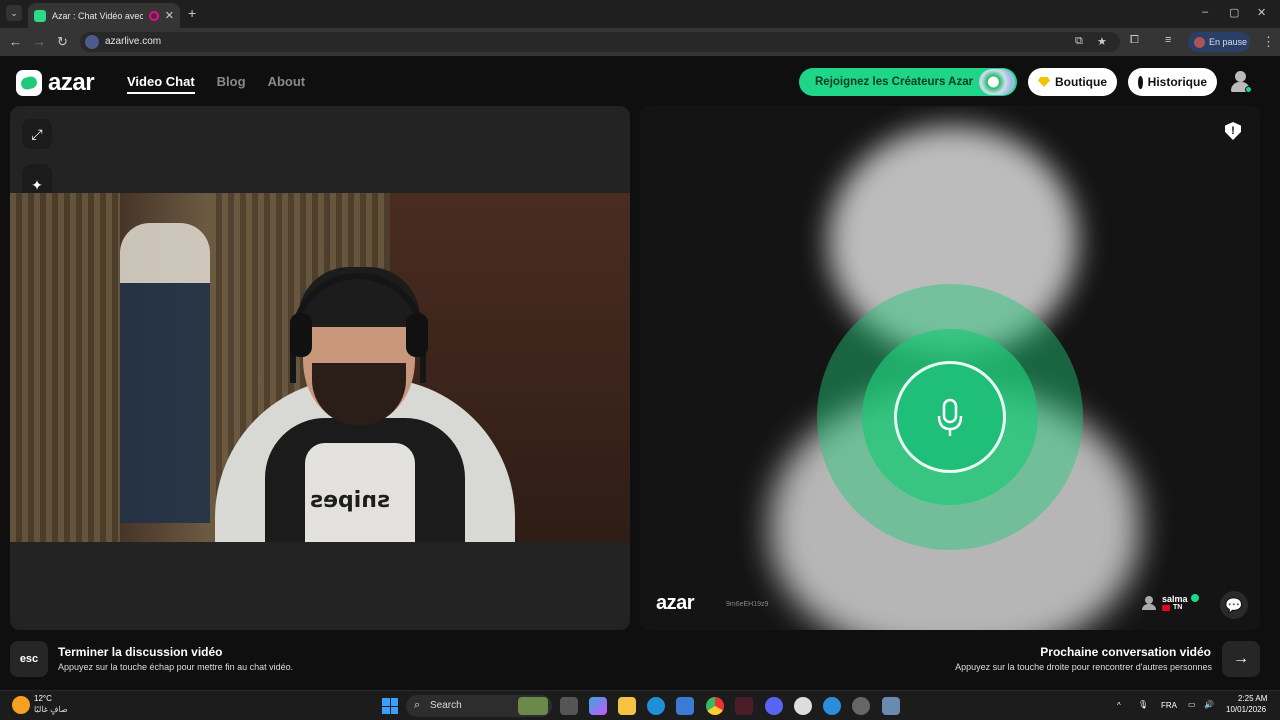  I want to click on history-button: Historique, so click(1172, 82).